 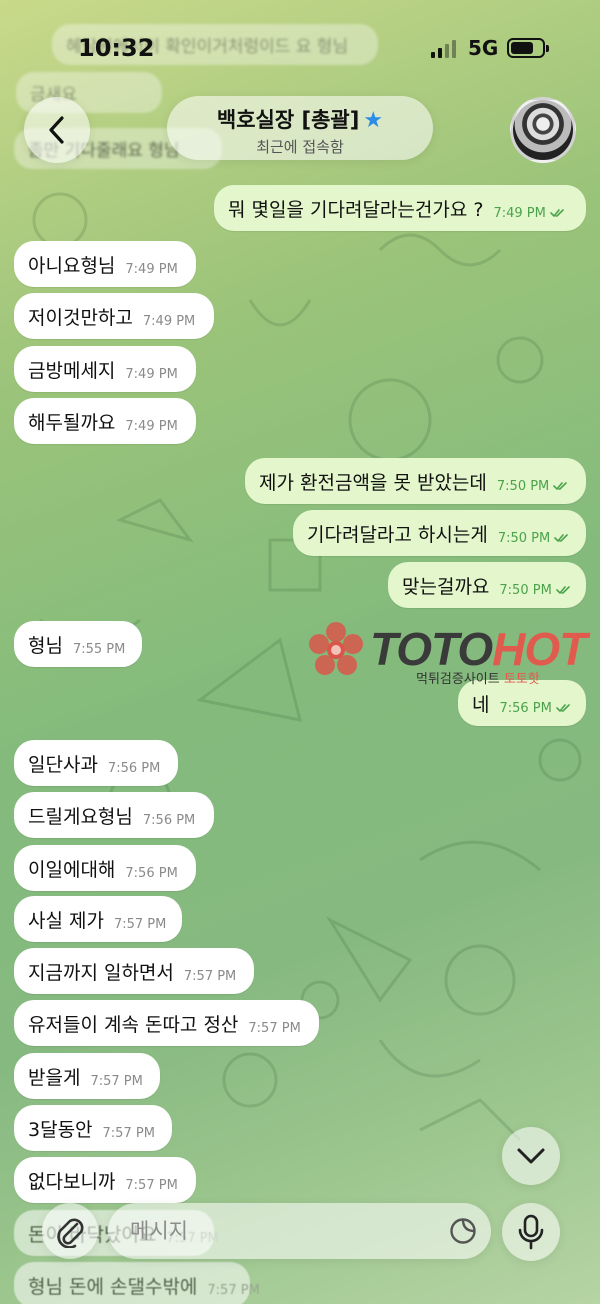 I want to click on star-icon: ★, so click(x=373, y=120).